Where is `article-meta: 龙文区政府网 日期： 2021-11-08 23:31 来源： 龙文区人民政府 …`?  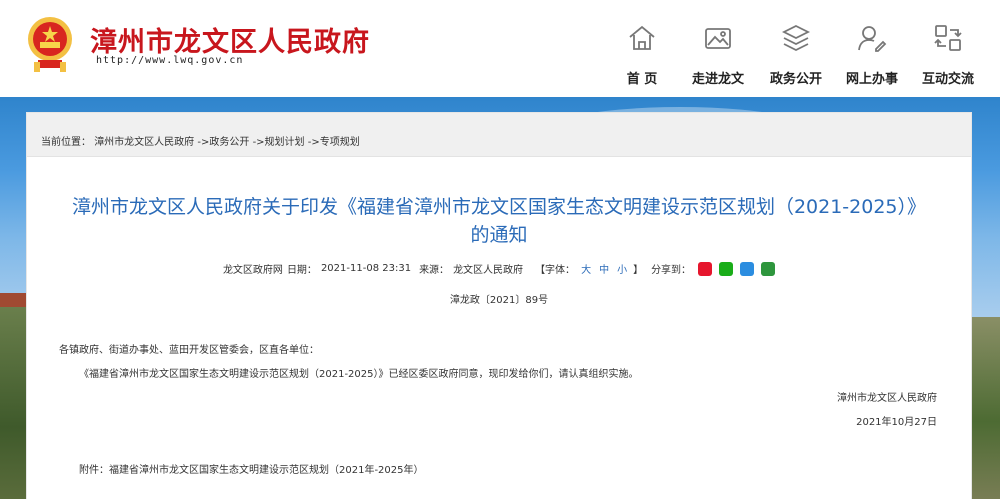 article-meta: 龙文区政府网 日期： 2021-11-08 23:31 来源： 龙文区人民政府 … is located at coordinates (499, 268).